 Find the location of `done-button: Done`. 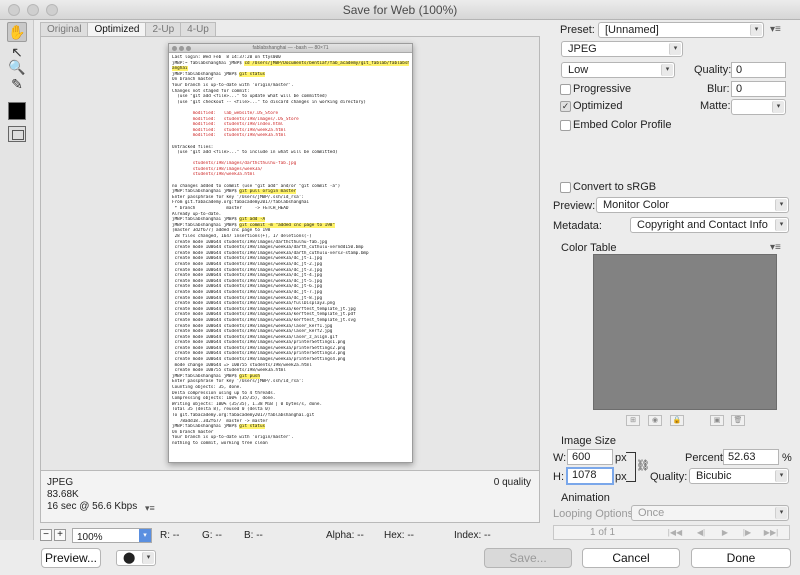

done-button: Done is located at coordinates (741, 558).